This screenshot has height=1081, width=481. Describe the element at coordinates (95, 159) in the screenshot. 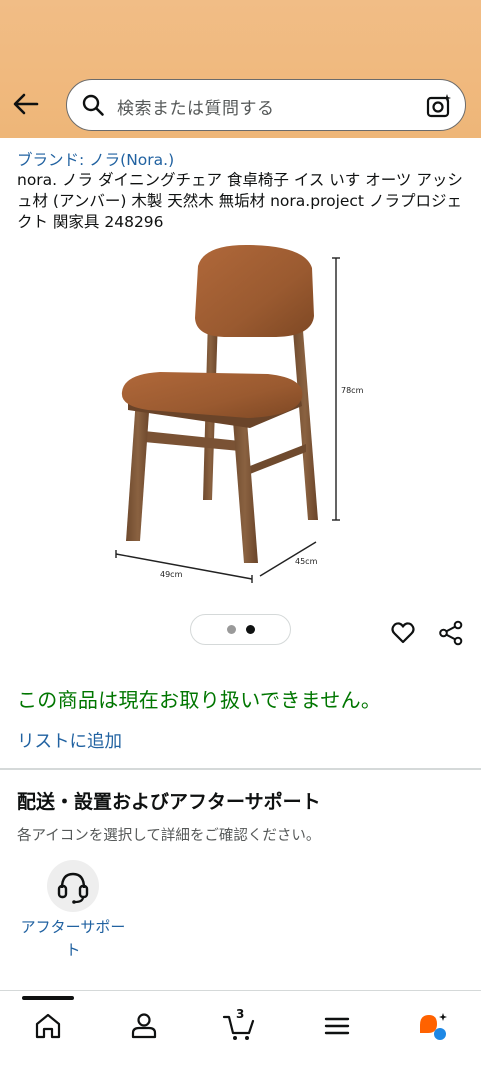

I see `brand-link: ブランド: ノラ(Nora.)` at that location.